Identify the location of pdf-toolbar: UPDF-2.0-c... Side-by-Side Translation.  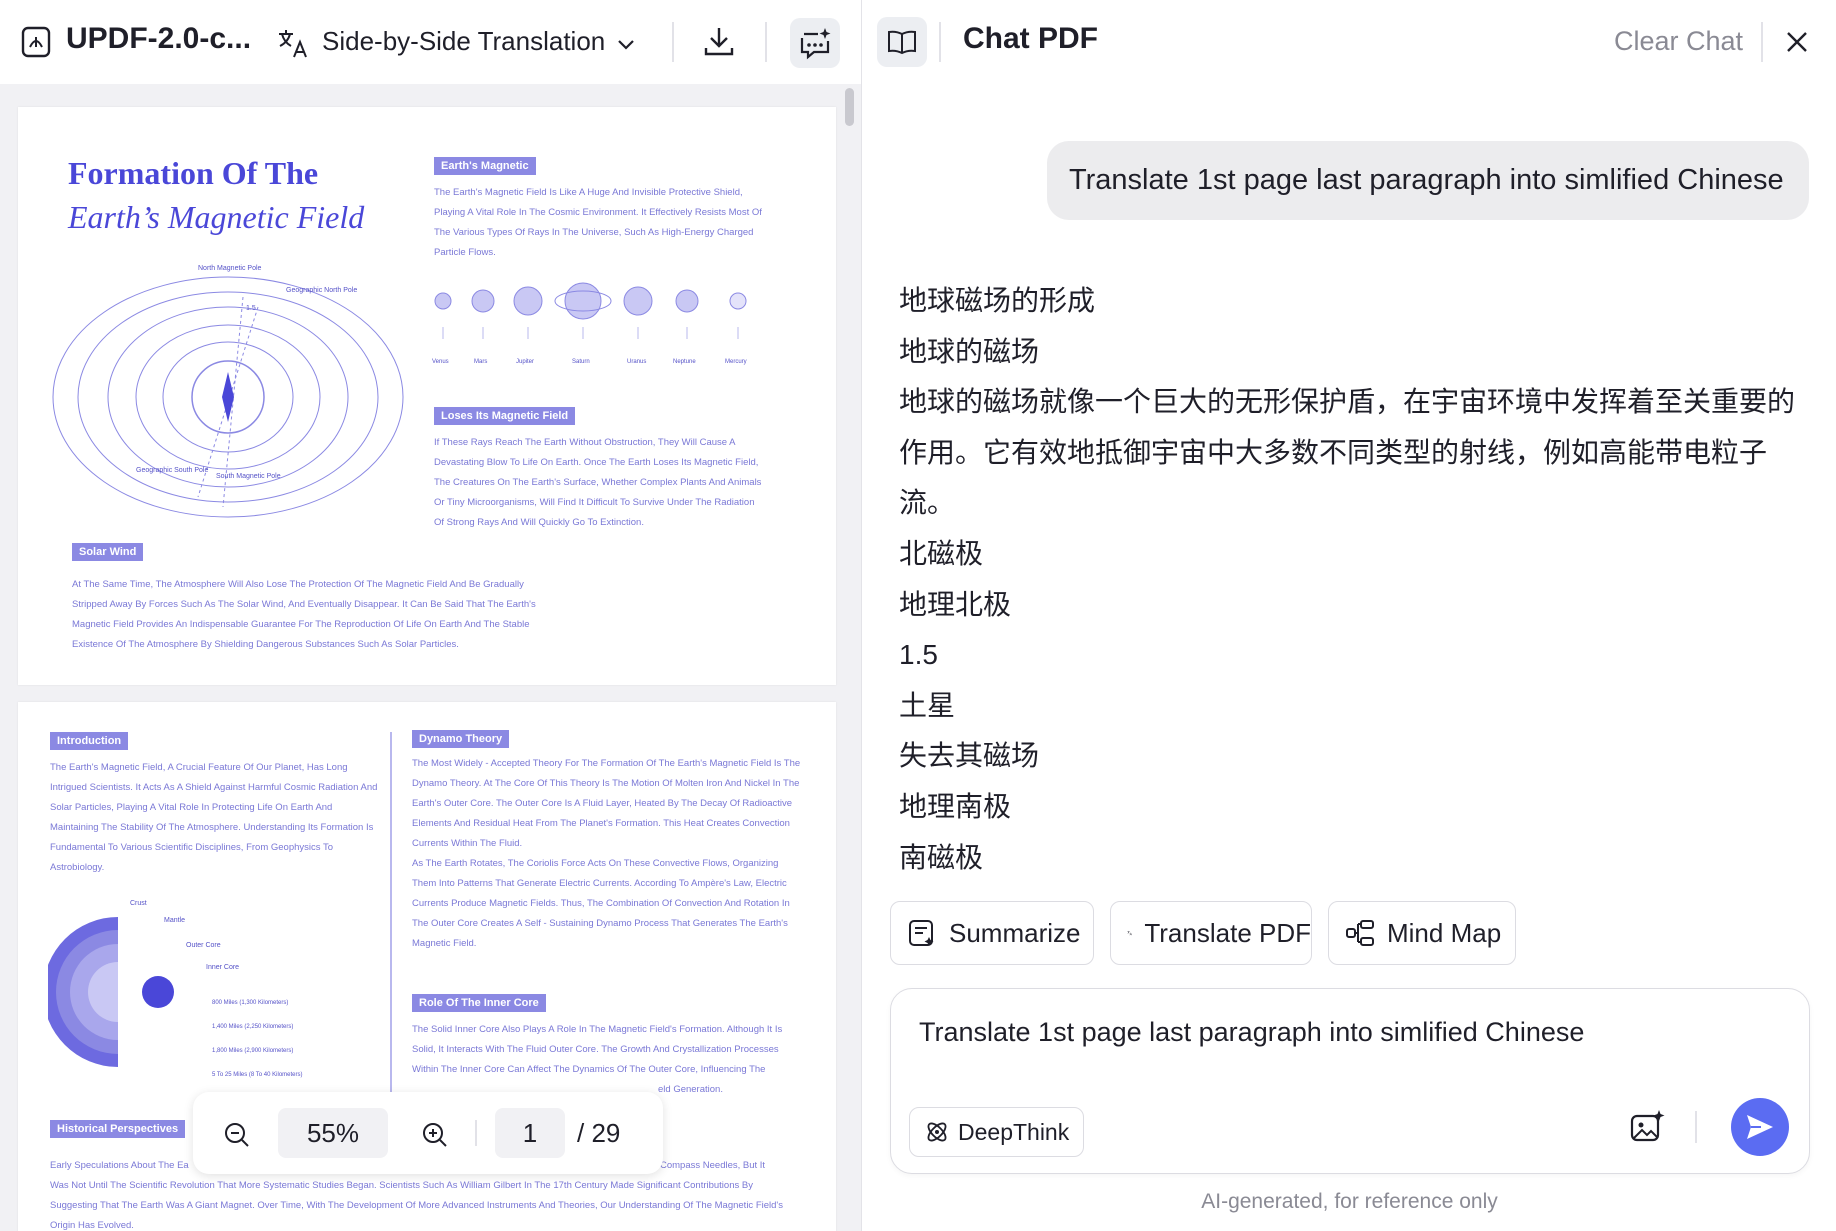
(430, 42).